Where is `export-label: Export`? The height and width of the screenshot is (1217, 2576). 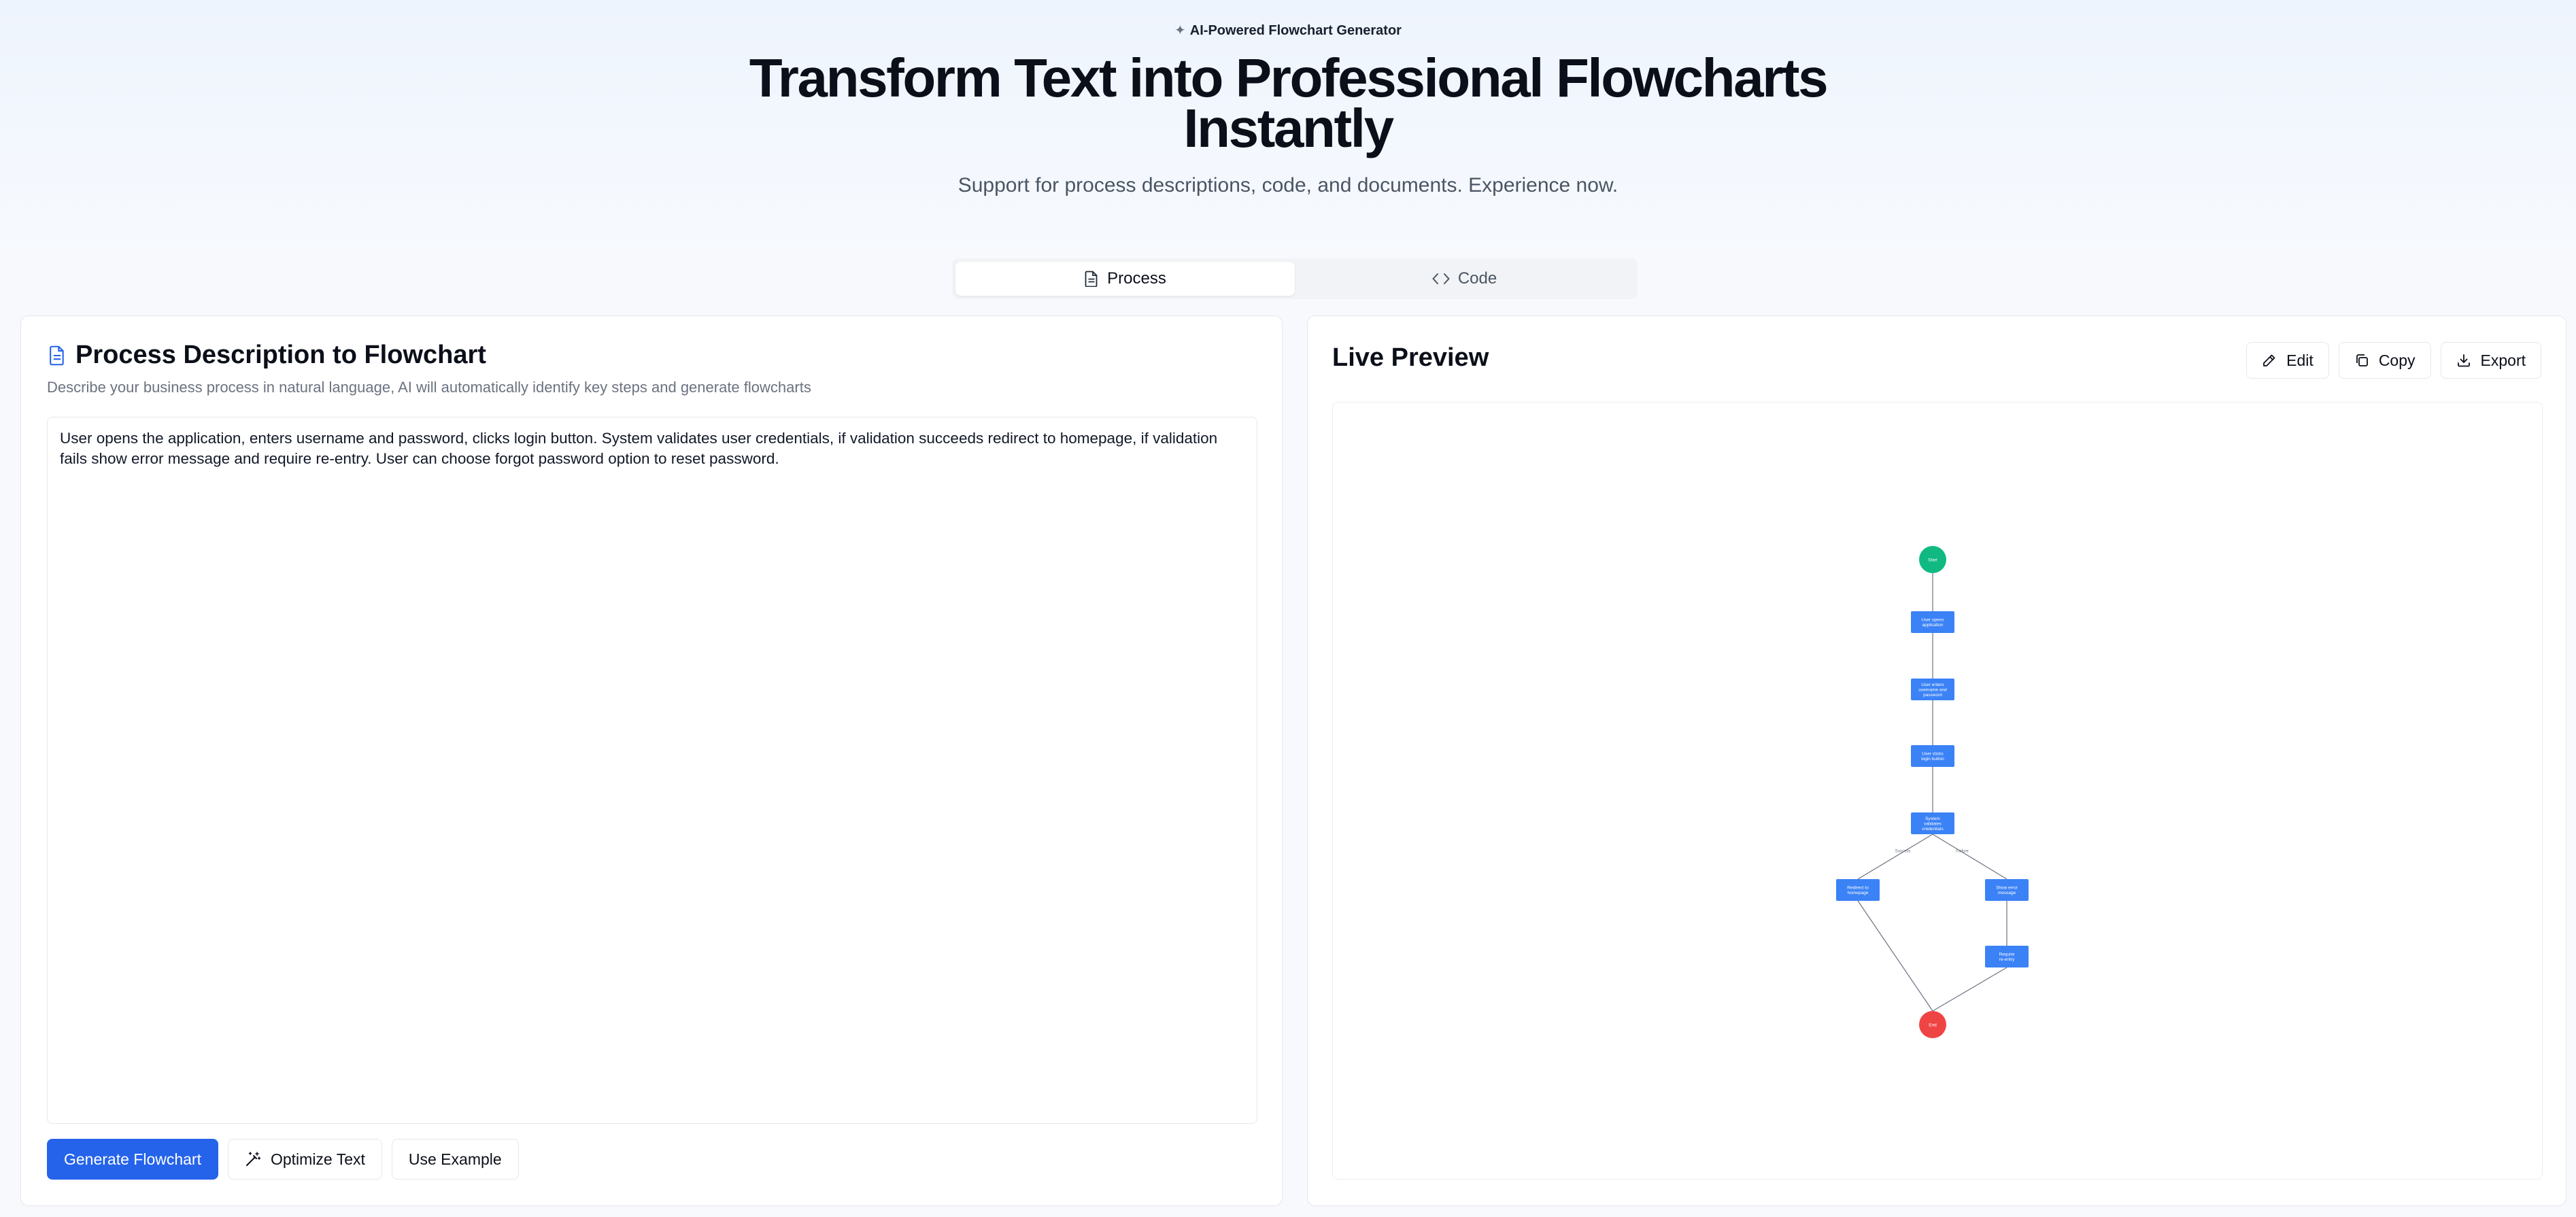
export-label: Export is located at coordinates (2503, 360).